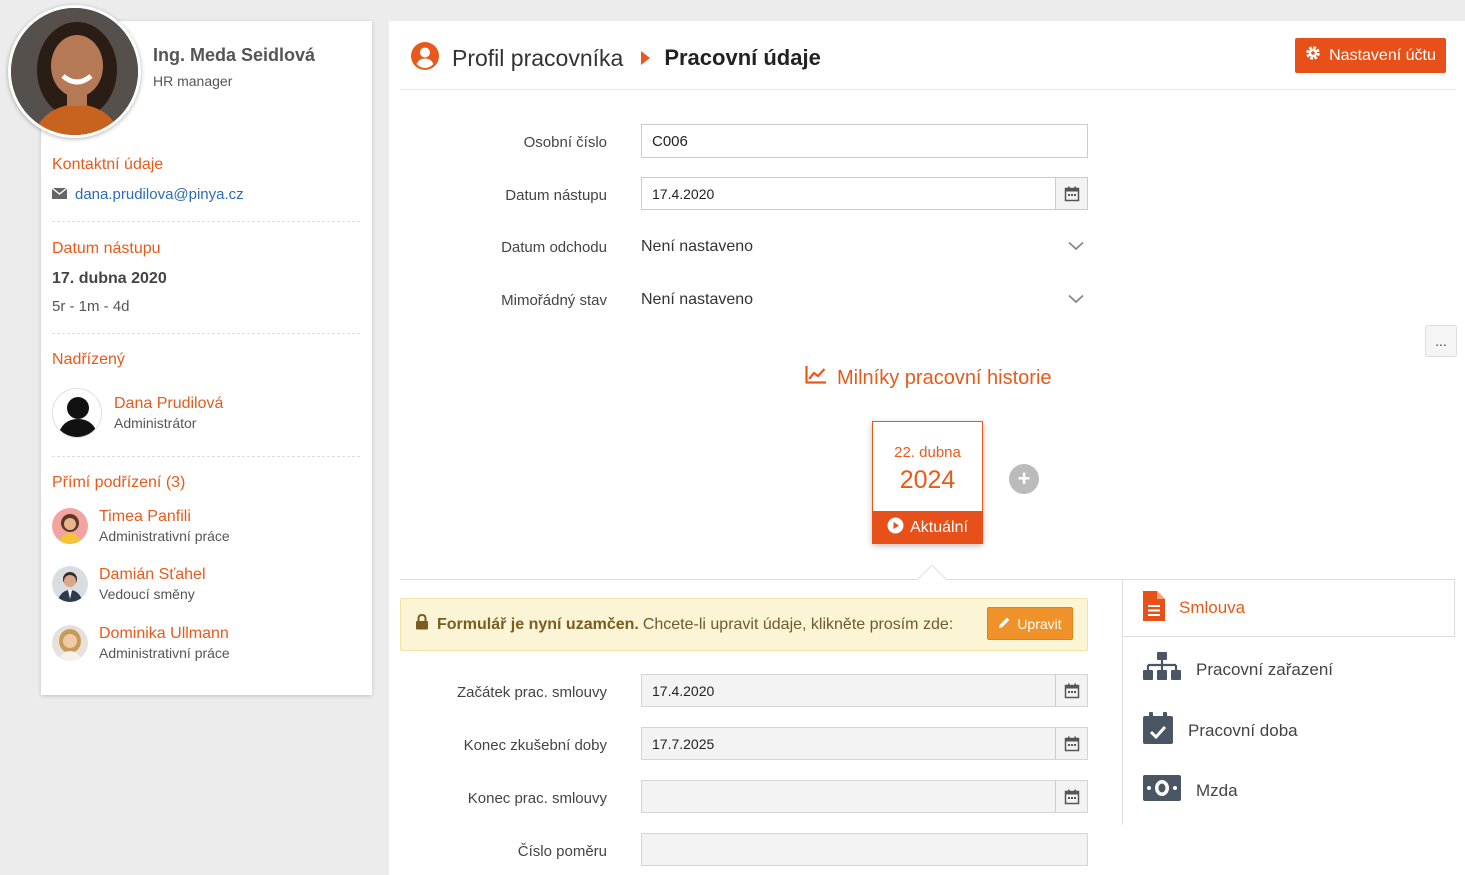 The image size is (1465, 875). What do you see at coordinates (422, 624) in the screenshot?
I see `lock-icon` at bounding box center [422, 624].